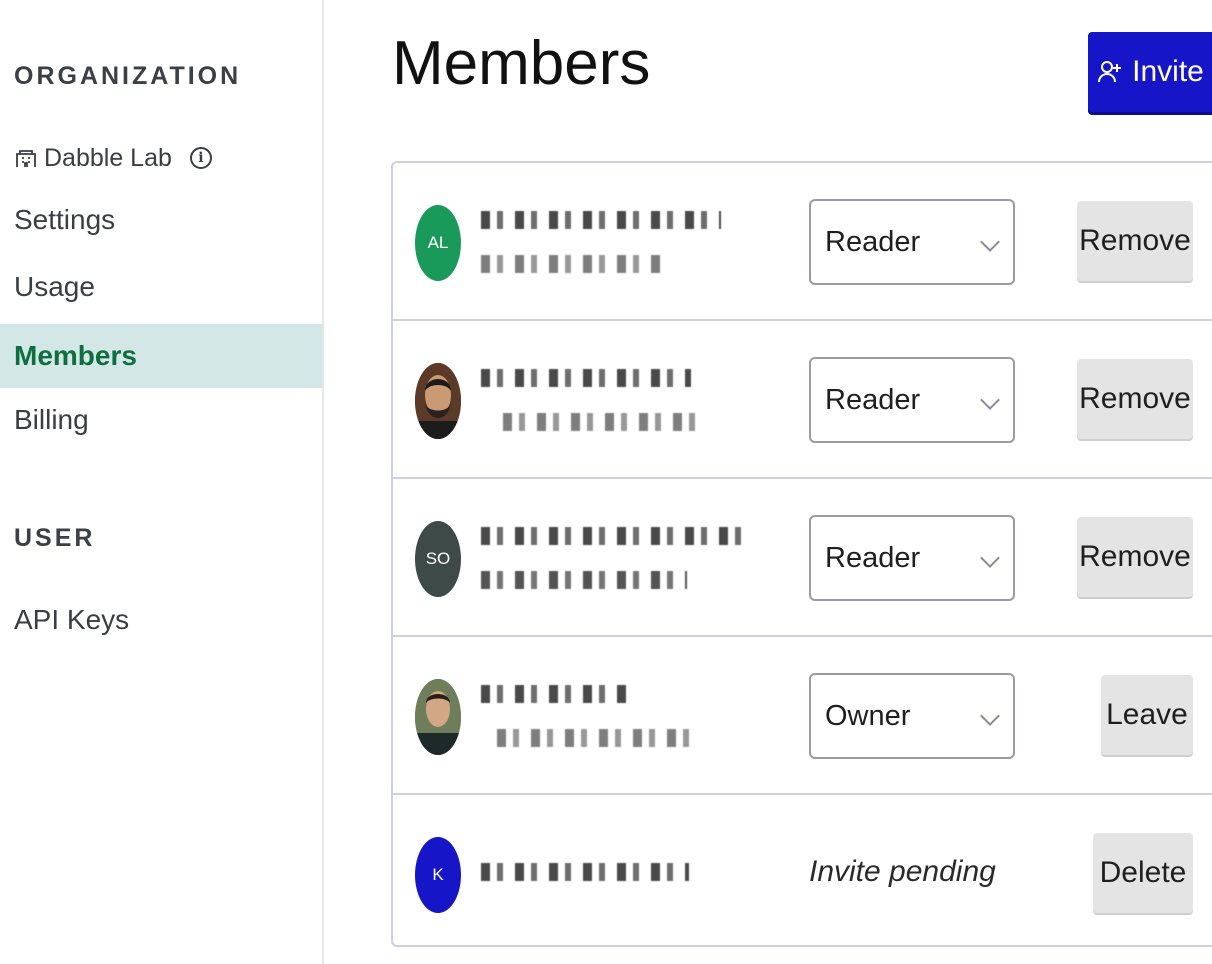 The height and width of the screenshot is (964, 1212). What do you see at coordinates (438, 559) in the screenshot?
I see `avatar: SO` at bounding box center [438, 559].